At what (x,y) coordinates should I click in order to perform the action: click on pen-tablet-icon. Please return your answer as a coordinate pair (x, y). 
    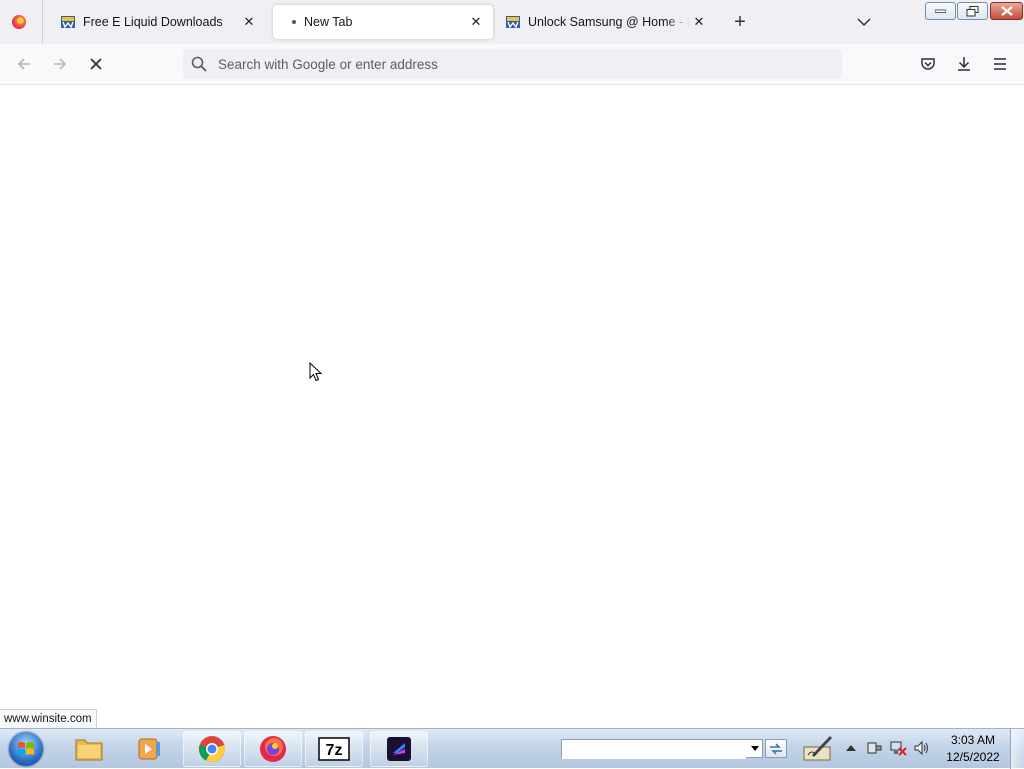
    Looking at the image, I should click on (817, 748).